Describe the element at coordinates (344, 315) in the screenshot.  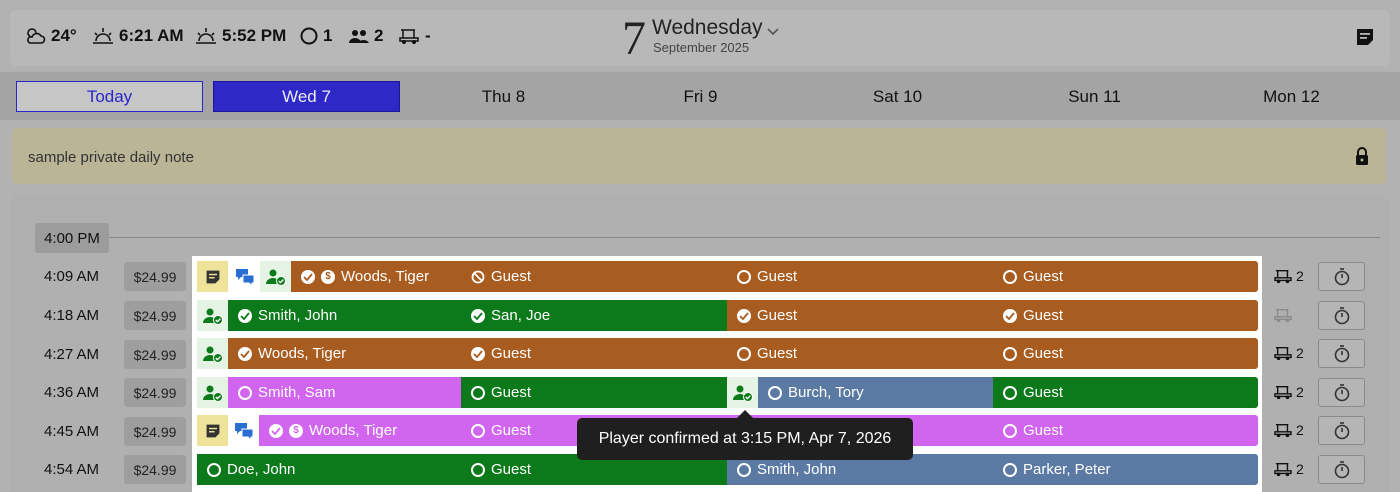
I see `player-slot: Smith, John` at that location.